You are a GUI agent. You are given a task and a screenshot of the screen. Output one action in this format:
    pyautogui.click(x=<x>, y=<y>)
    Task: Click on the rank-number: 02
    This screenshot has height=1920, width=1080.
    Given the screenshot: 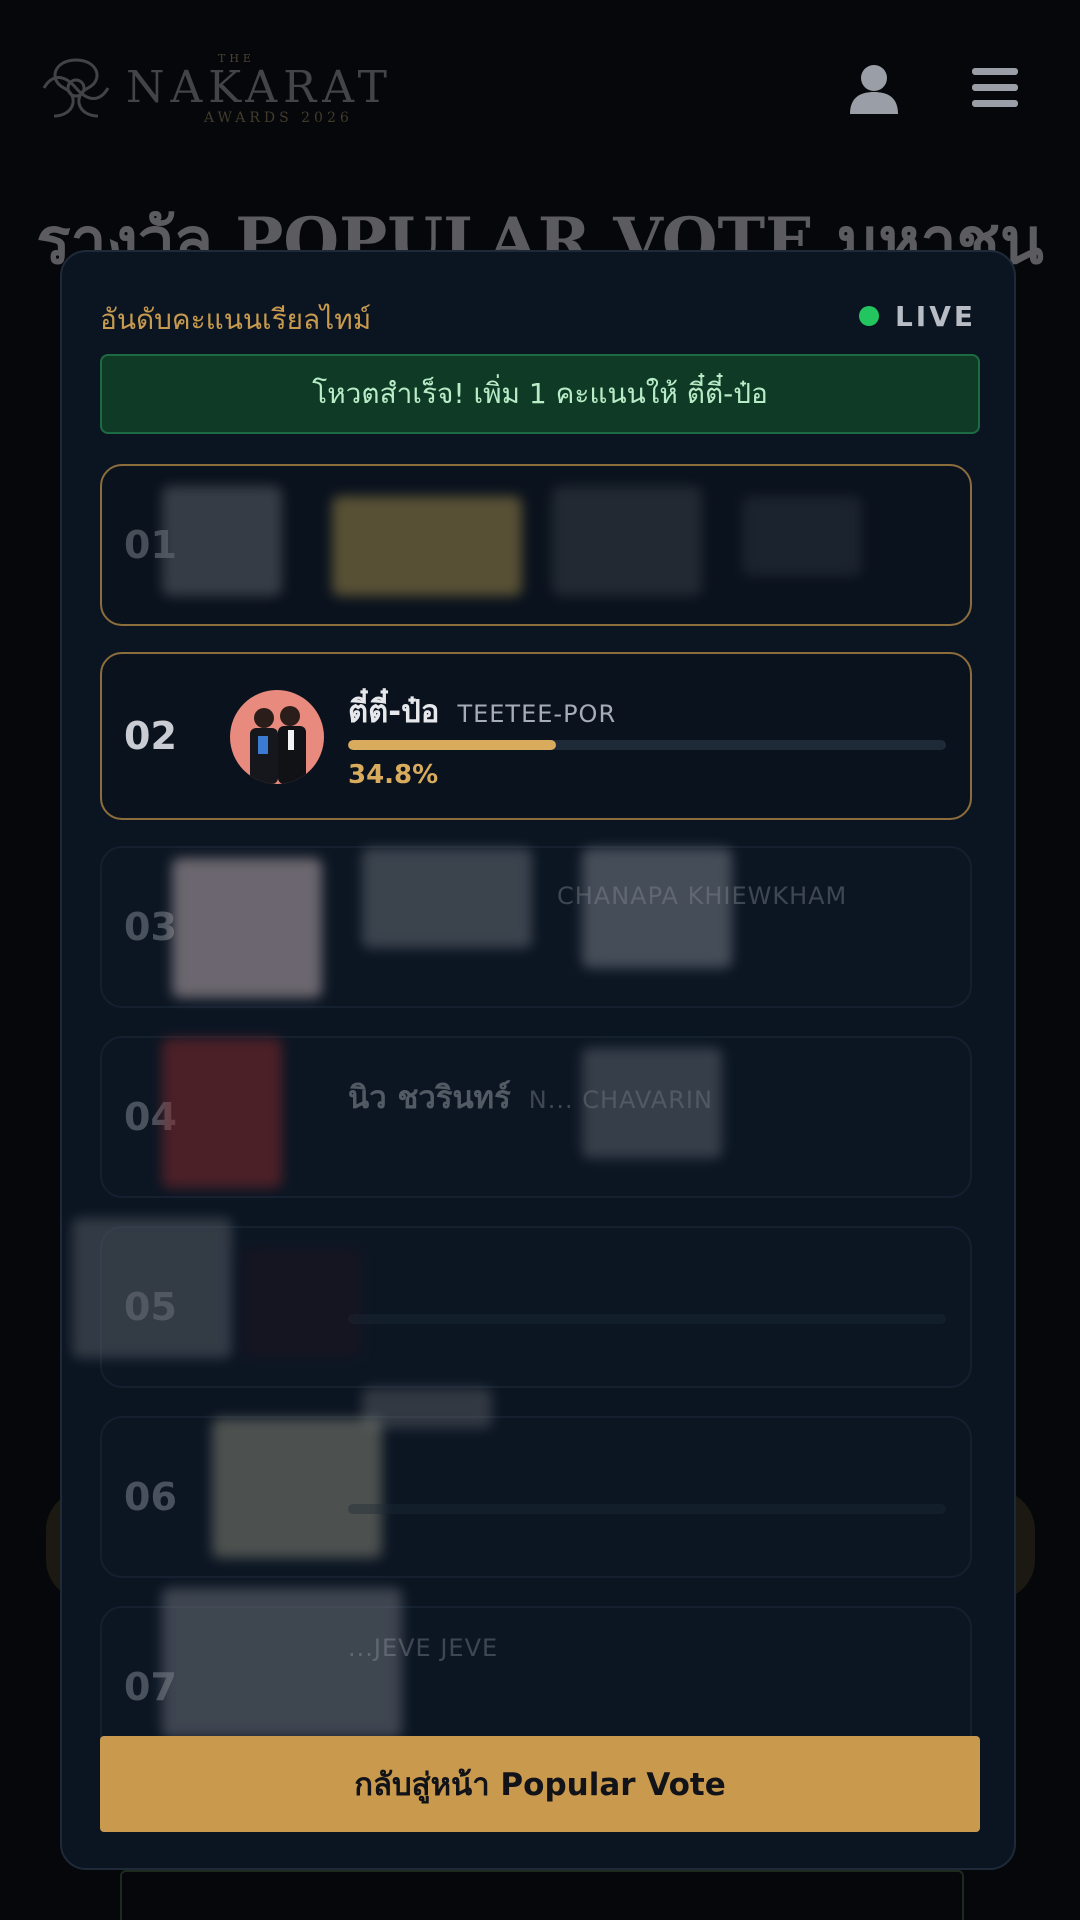 What is the action you would take?
    pyautogui.click(x=150, y=736)
    